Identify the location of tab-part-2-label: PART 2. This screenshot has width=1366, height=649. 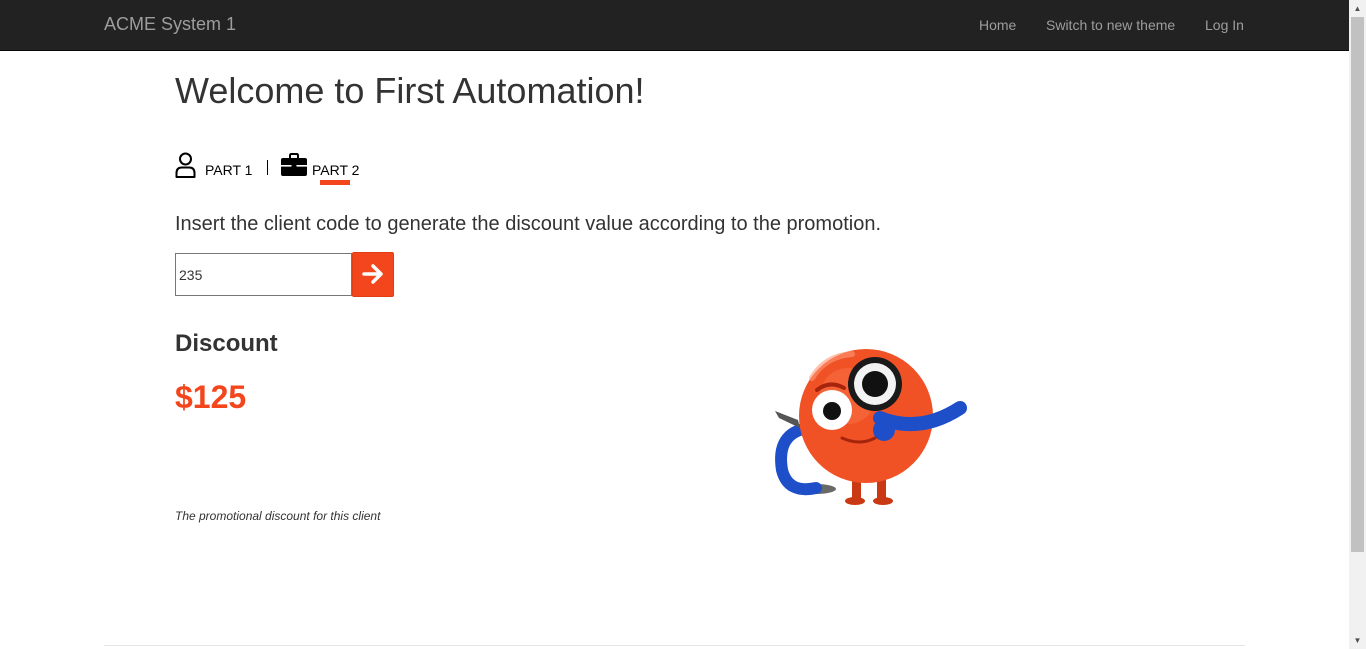
(336, 170).